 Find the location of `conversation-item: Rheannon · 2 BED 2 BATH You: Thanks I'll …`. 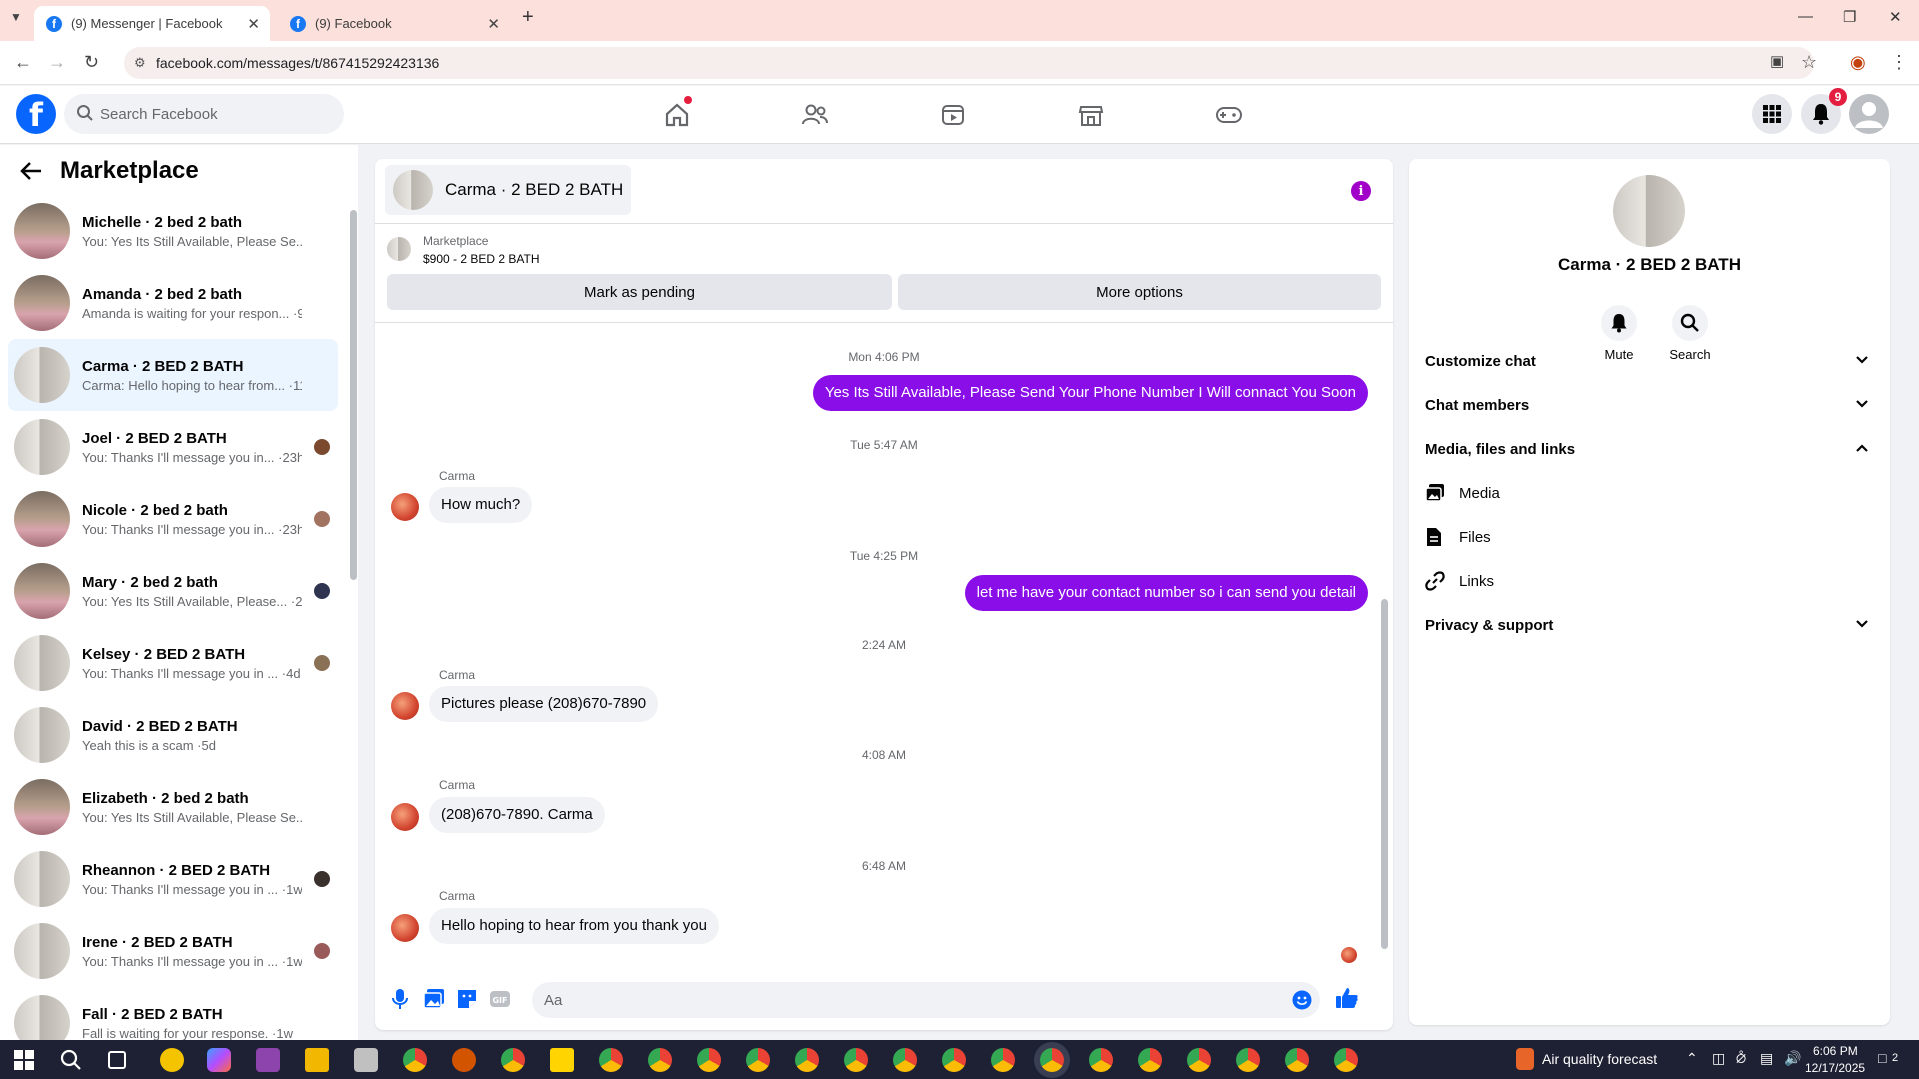

conversation-item: Rheannon · 2 BED 2 BATH You: Thanks I'll … is located at coordinates (173, 879).